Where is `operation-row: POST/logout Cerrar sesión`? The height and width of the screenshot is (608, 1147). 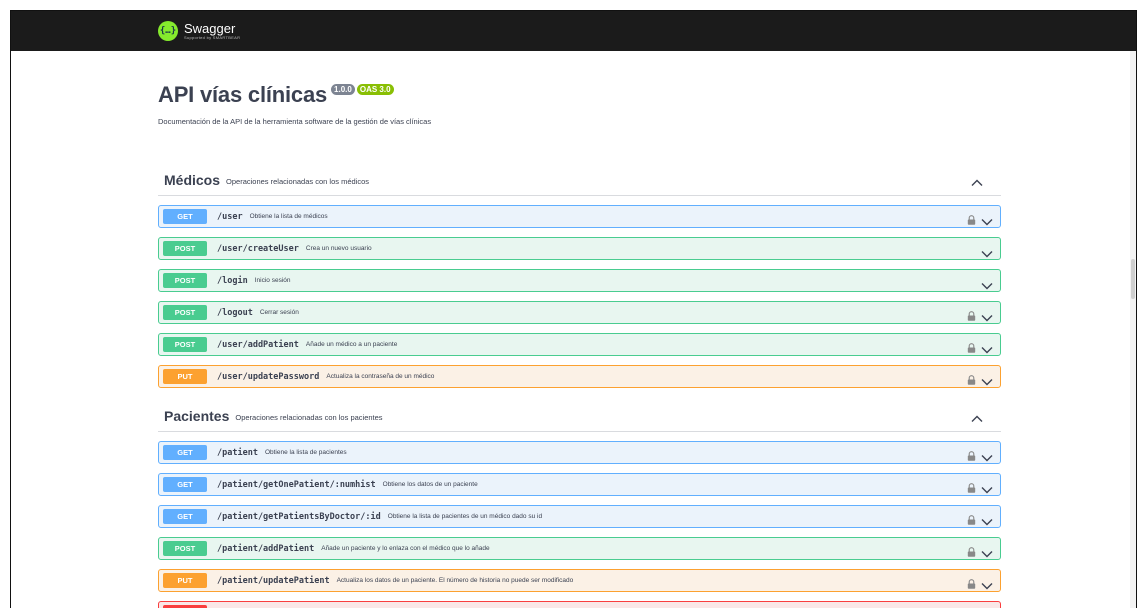
operation-row: POST/logout Cerrar sesión is located at coordinates (579, 312).